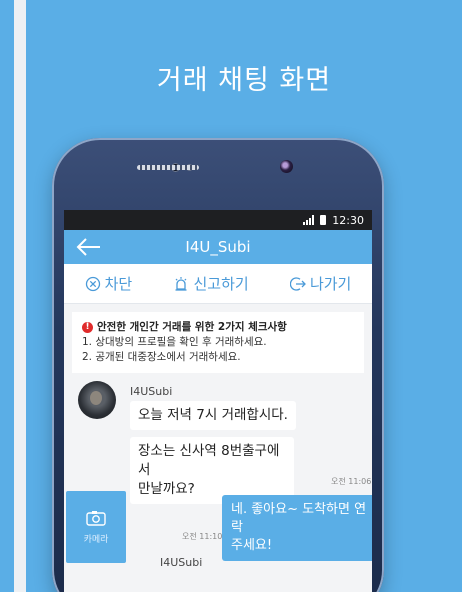  I want to click on back-arrow-icon, so click(89, 247).